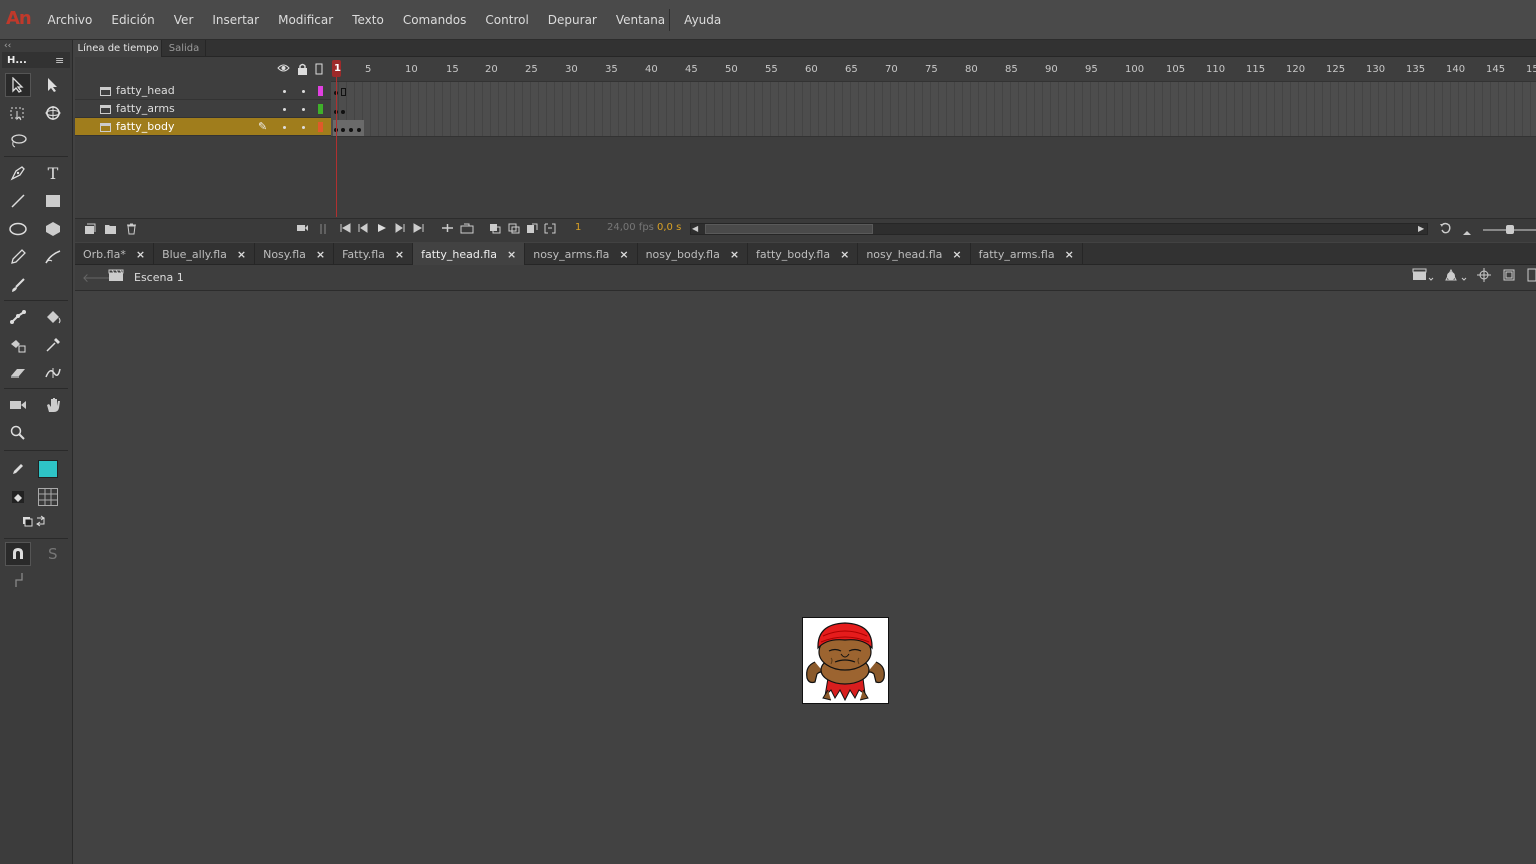 The image size is (1536, 864). Describe the element at coordinates (418, 229) in the screenshot. I see `last-frame-icon` at that location.